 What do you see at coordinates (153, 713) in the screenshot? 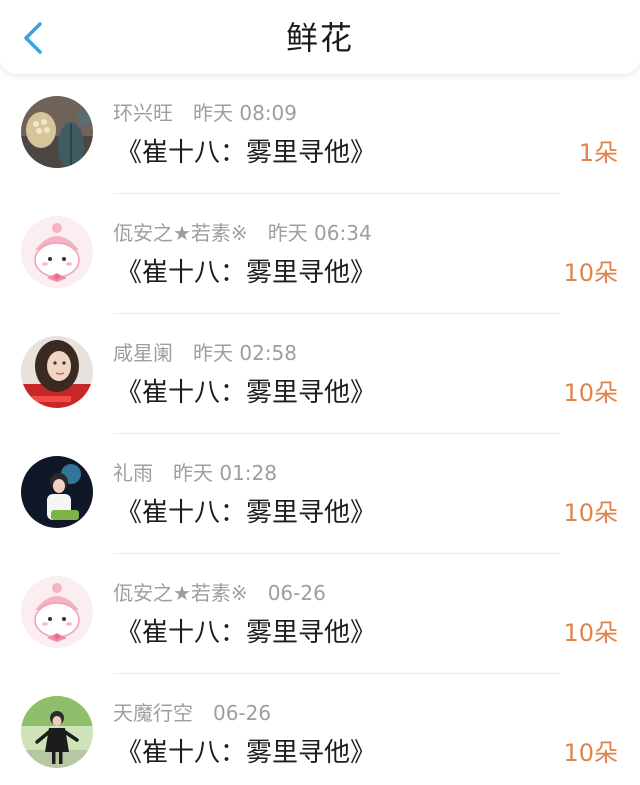
I see `sender-name: 天魔行空` at bounding box center [153, 713].